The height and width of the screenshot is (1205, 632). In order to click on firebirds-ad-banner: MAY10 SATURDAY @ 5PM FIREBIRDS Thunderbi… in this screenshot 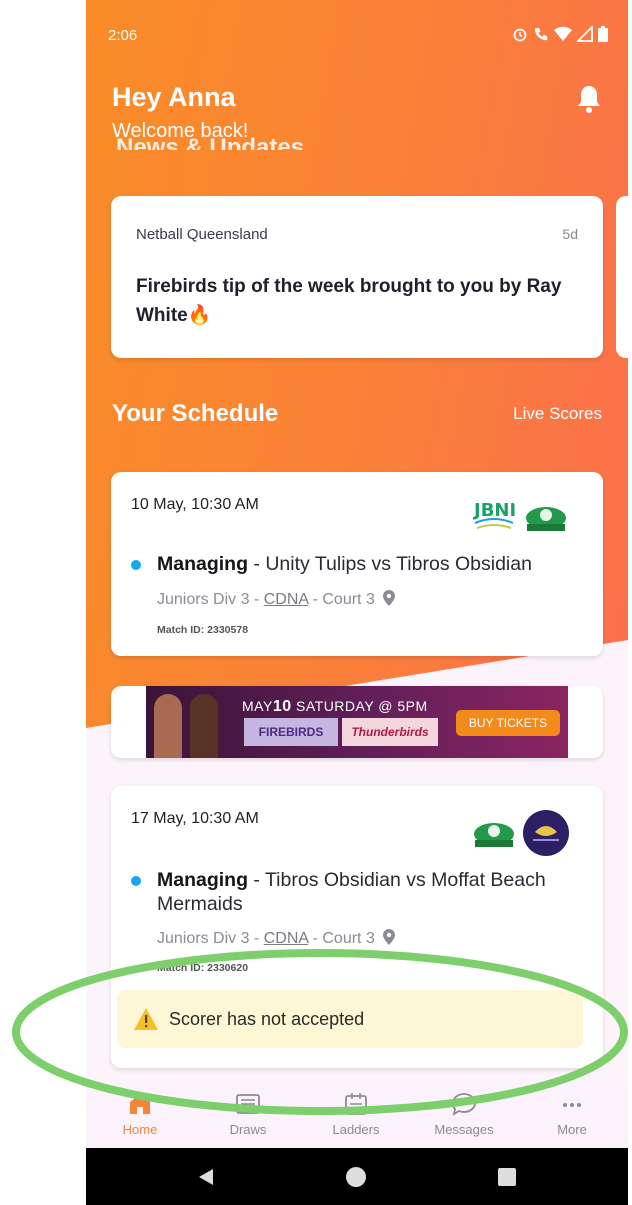, I will do `click(357, 722)`.